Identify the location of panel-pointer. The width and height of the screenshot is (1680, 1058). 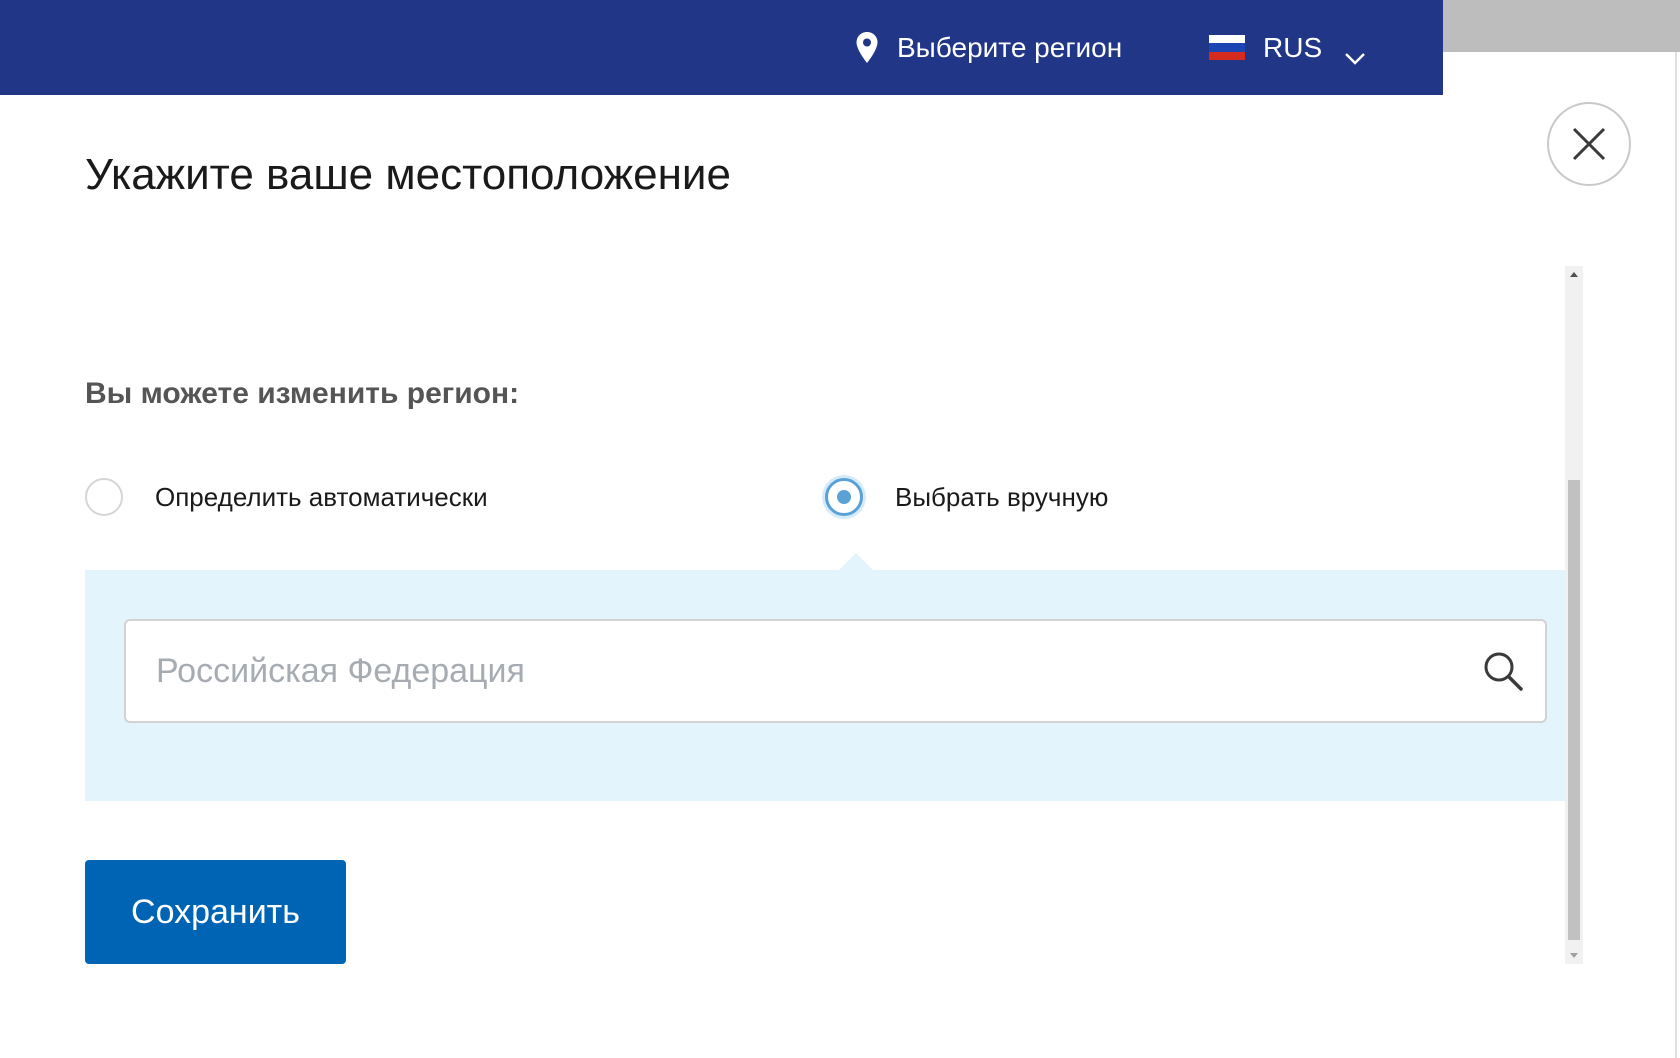
(856, 561).